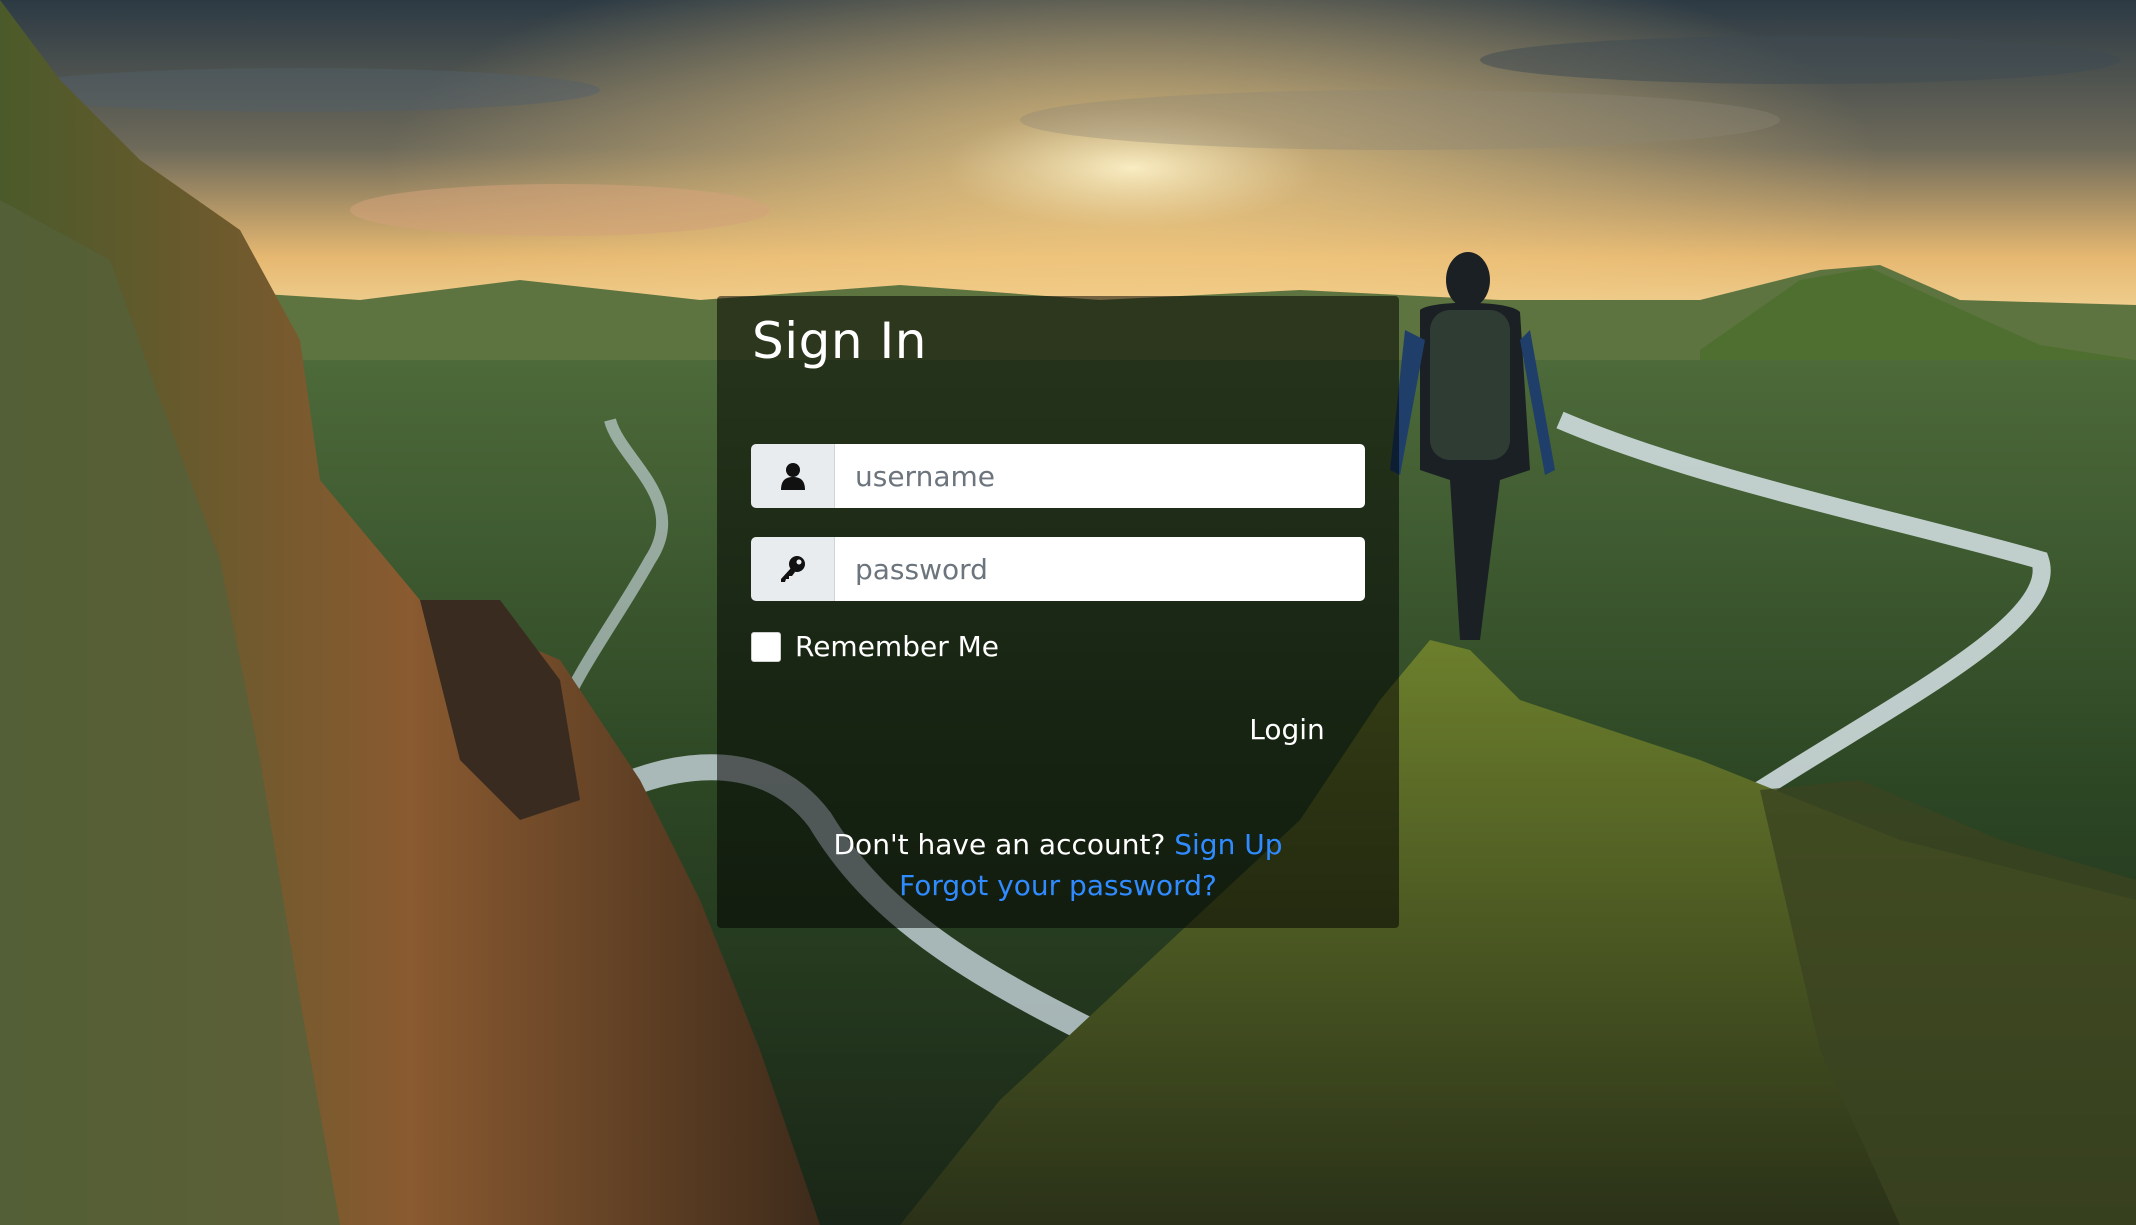 This screenshot has width=2136, height=1225. What do you see at coordinates (1100, 569) in the screenshot?
I see `password-input` at bounding box center [1100, 569].